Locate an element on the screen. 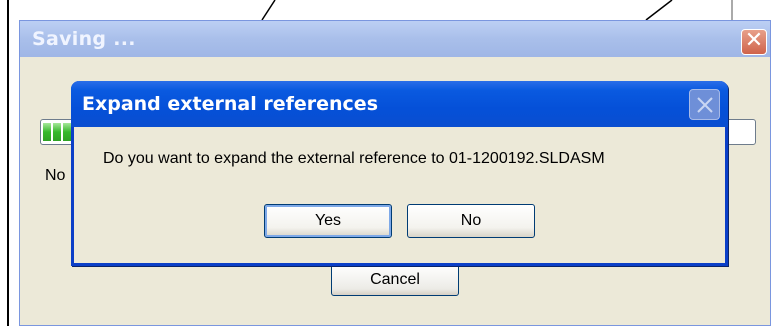  close-icon: ✕ is located at coordinates (754, 40).